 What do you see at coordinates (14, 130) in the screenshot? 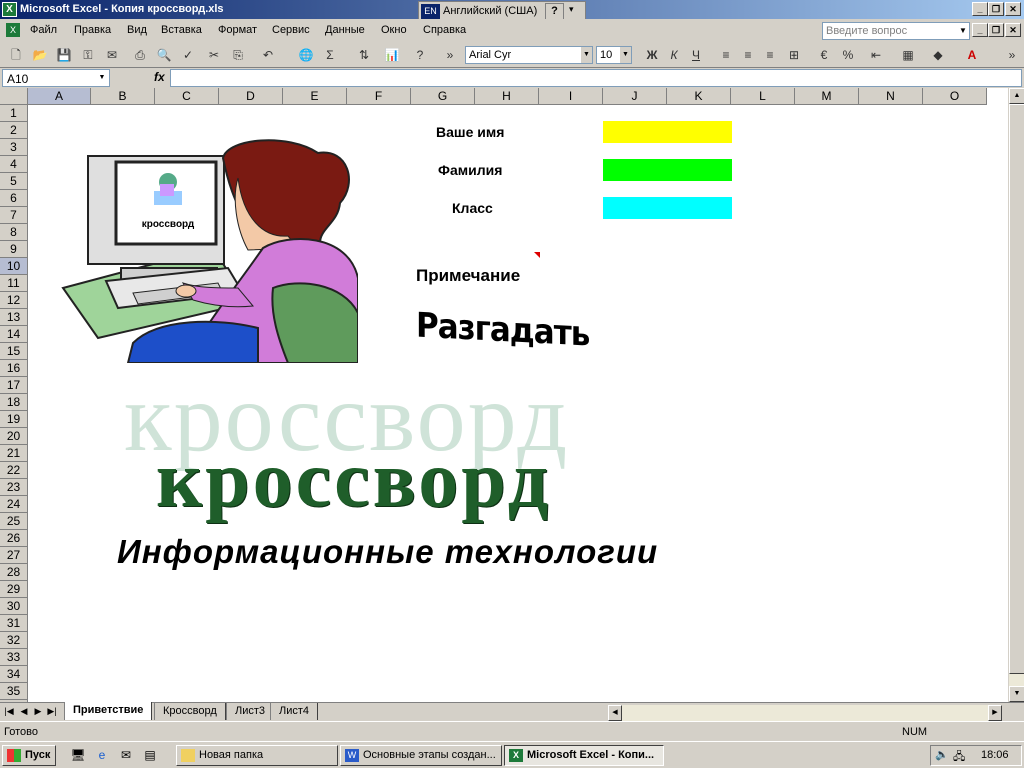
I see `row-header: 2` at bounding box center [14, 130].